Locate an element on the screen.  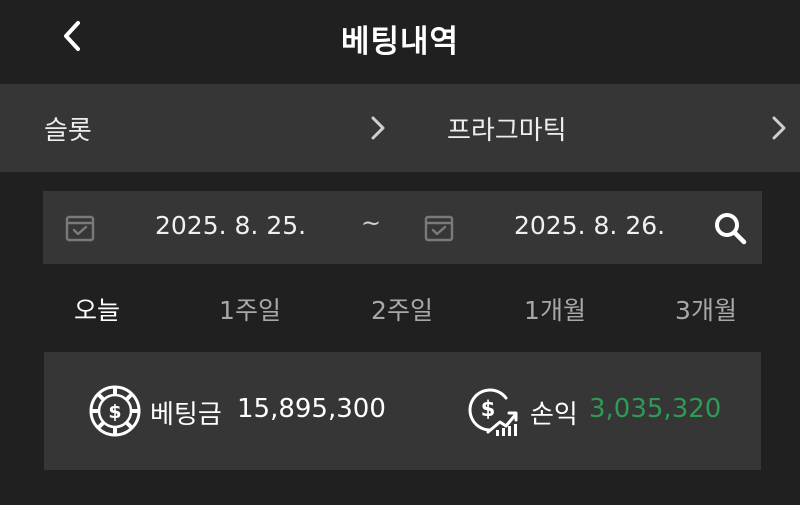
category-label: 슬롯 is located at coordinates (68, 130).